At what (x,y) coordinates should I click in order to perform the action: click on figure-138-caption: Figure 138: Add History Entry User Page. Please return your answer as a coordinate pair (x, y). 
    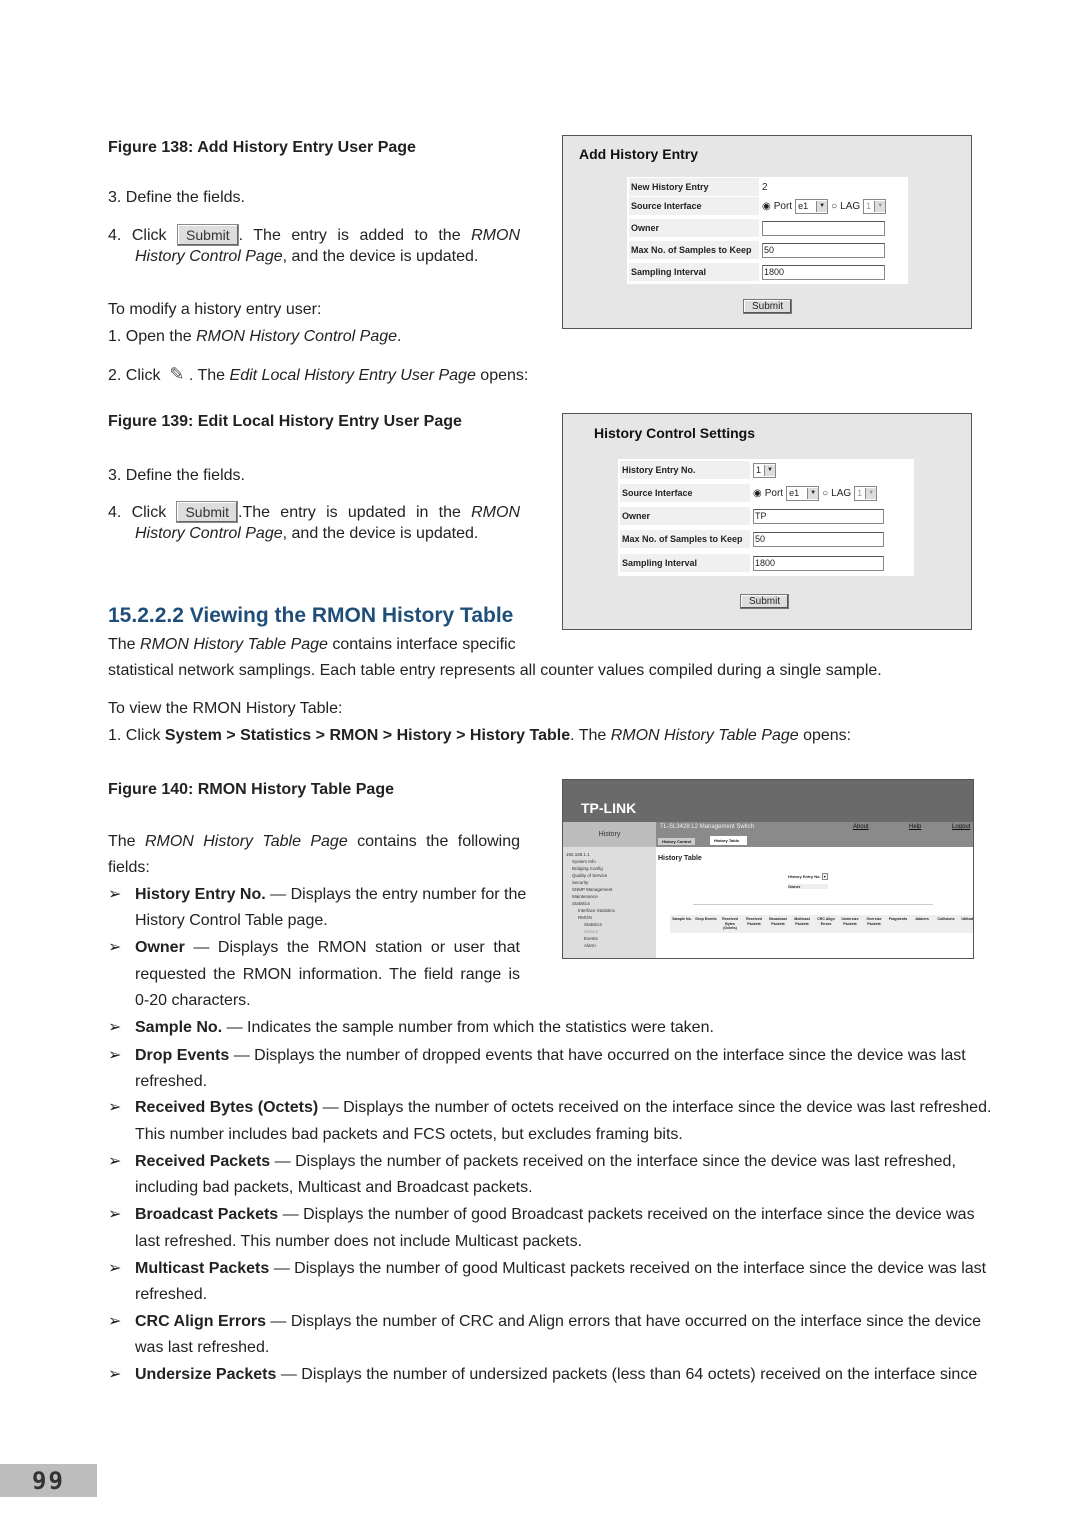
    Looking at the image, I should click on (262, 147).